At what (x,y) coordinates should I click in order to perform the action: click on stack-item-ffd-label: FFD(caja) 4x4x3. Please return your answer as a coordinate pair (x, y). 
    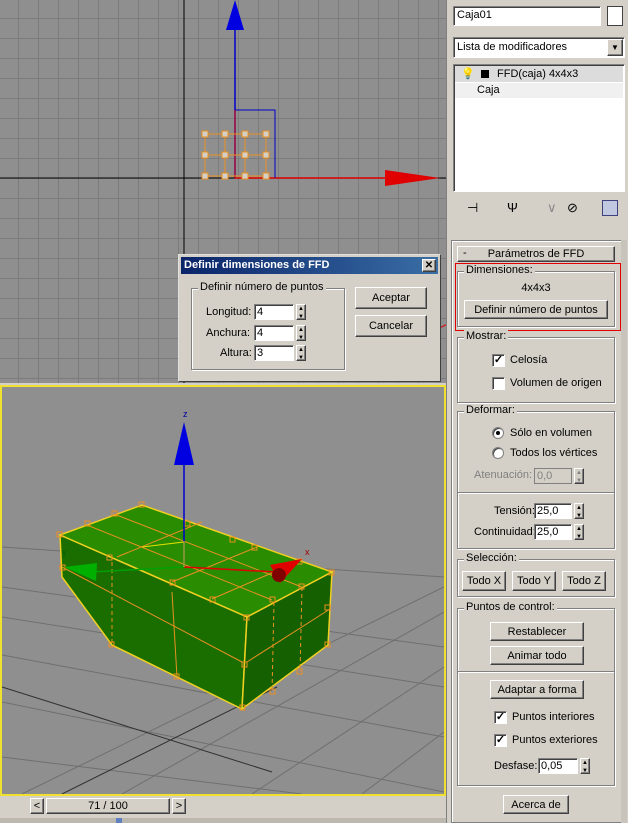
    Looking at the image, I should click on (538, 74).